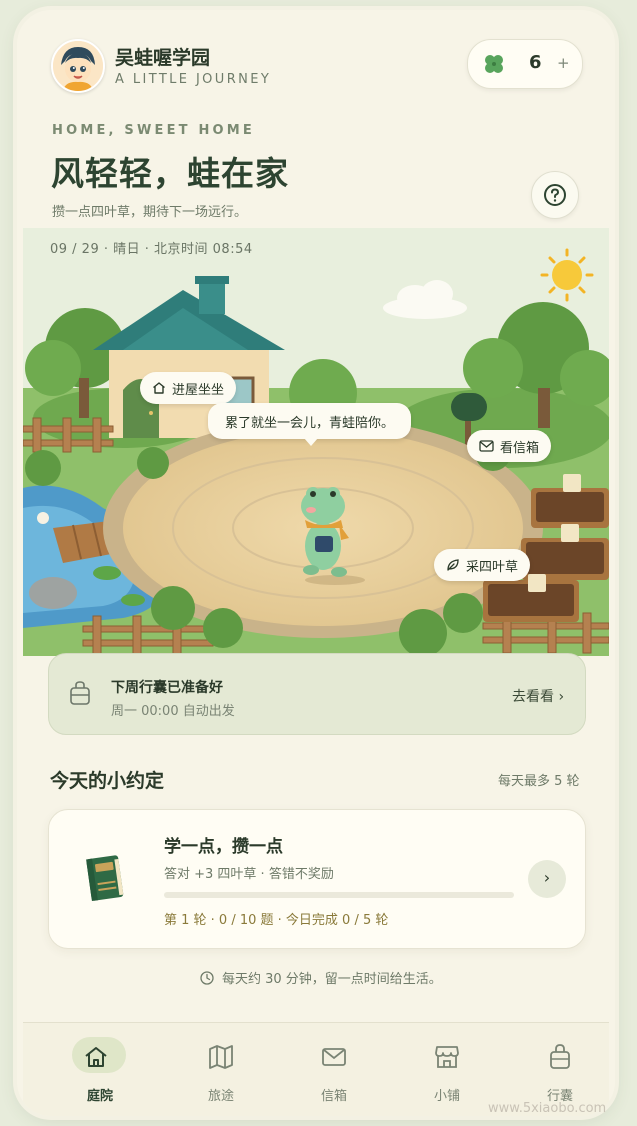 This screenshot has width=637, height=1126. Describe the element at coordinates (167, 688) in the screenshot. I see `trip-title: 下周行囊已准备好` at that location.